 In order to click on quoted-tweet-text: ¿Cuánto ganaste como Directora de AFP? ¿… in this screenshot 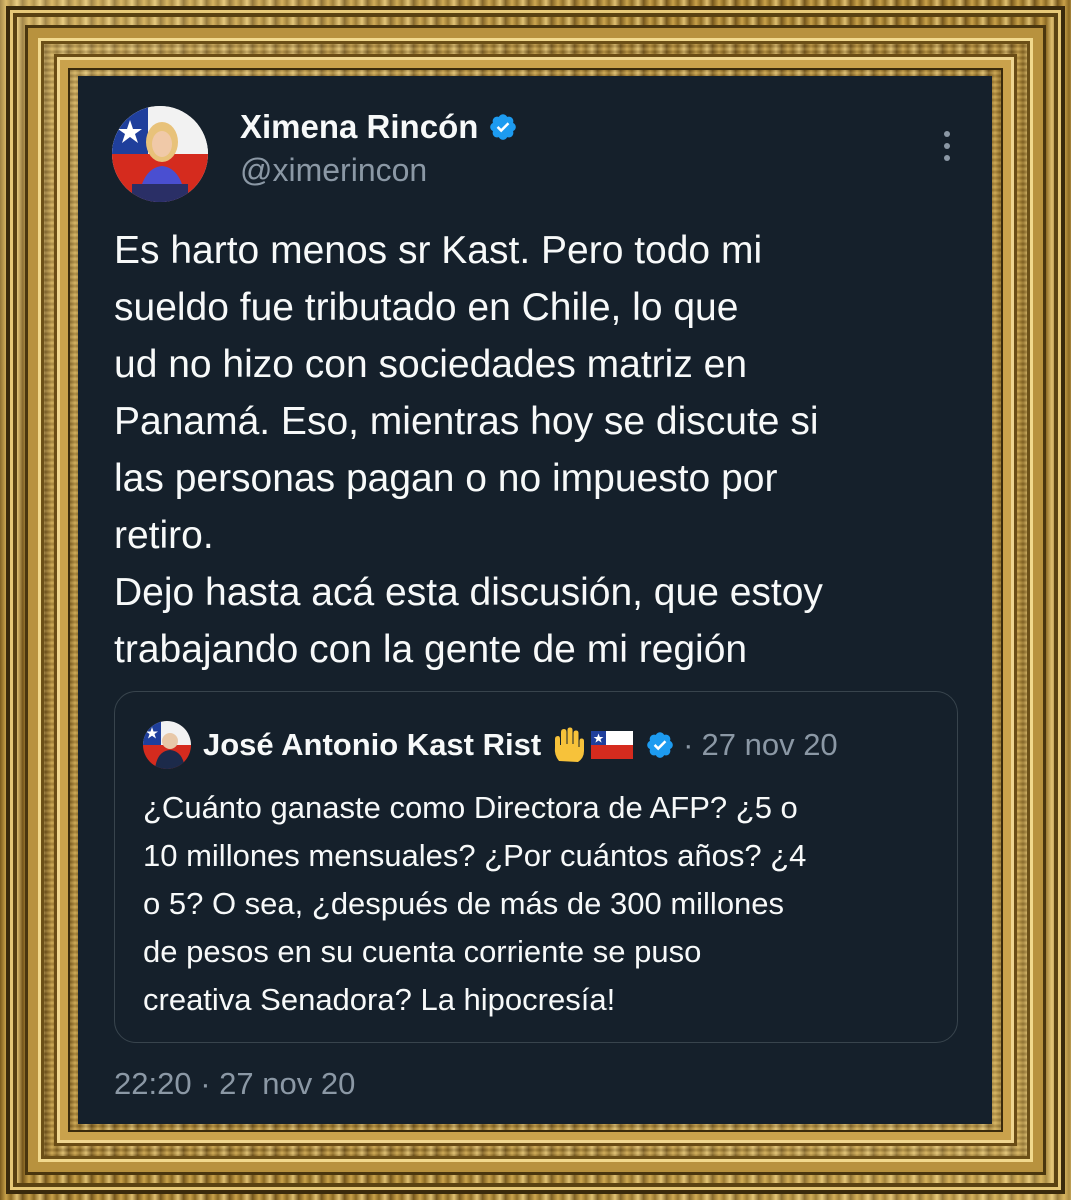, I will do `click(475, 903)`.